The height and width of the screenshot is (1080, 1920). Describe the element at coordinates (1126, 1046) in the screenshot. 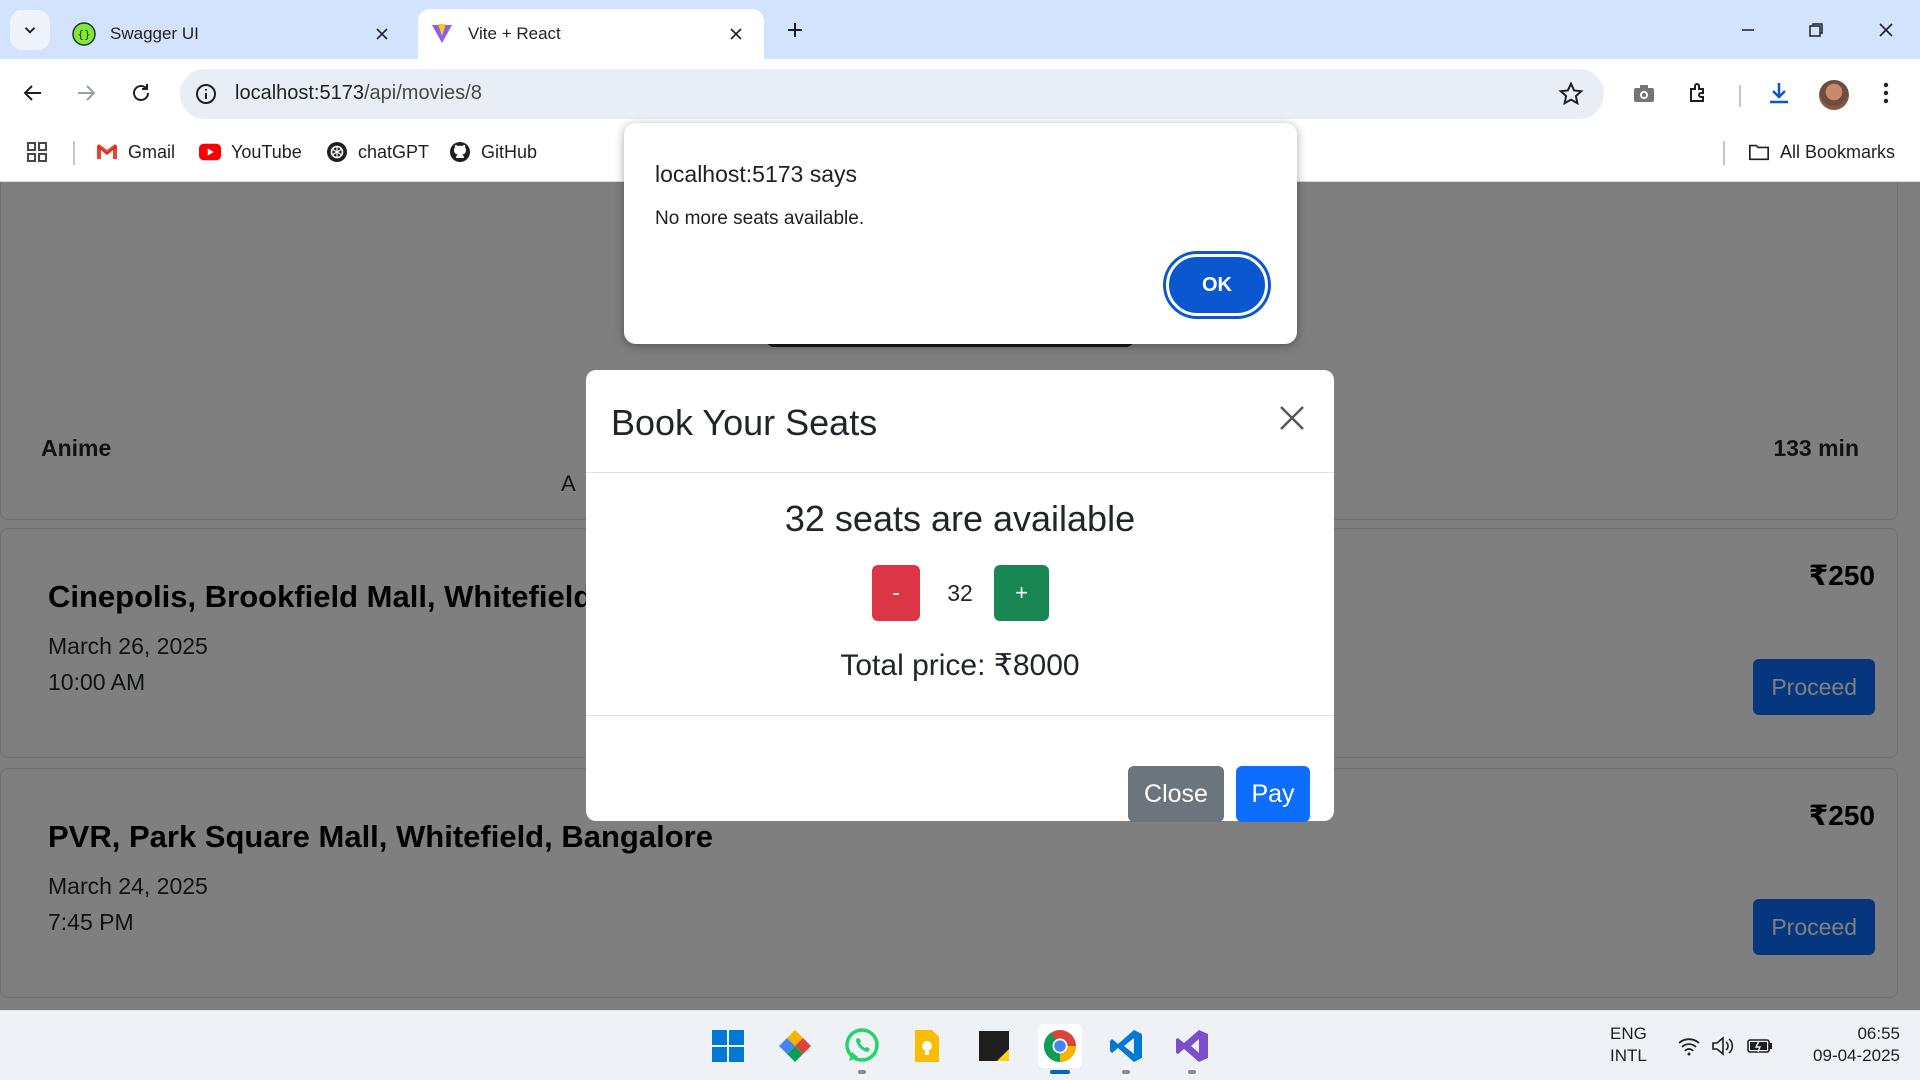

I see `vscode-icon` at that location.